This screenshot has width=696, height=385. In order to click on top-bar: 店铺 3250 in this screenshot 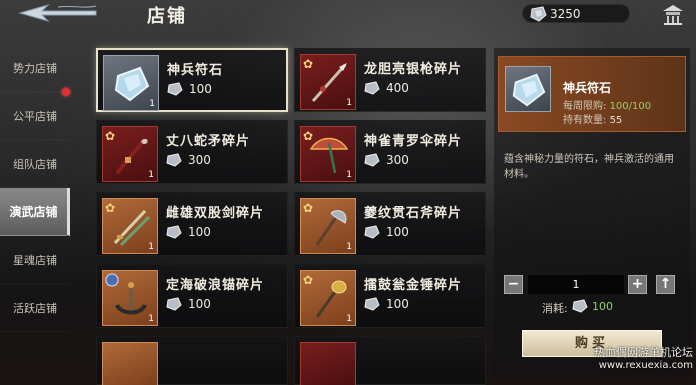, I will do `click(348, 15)`.